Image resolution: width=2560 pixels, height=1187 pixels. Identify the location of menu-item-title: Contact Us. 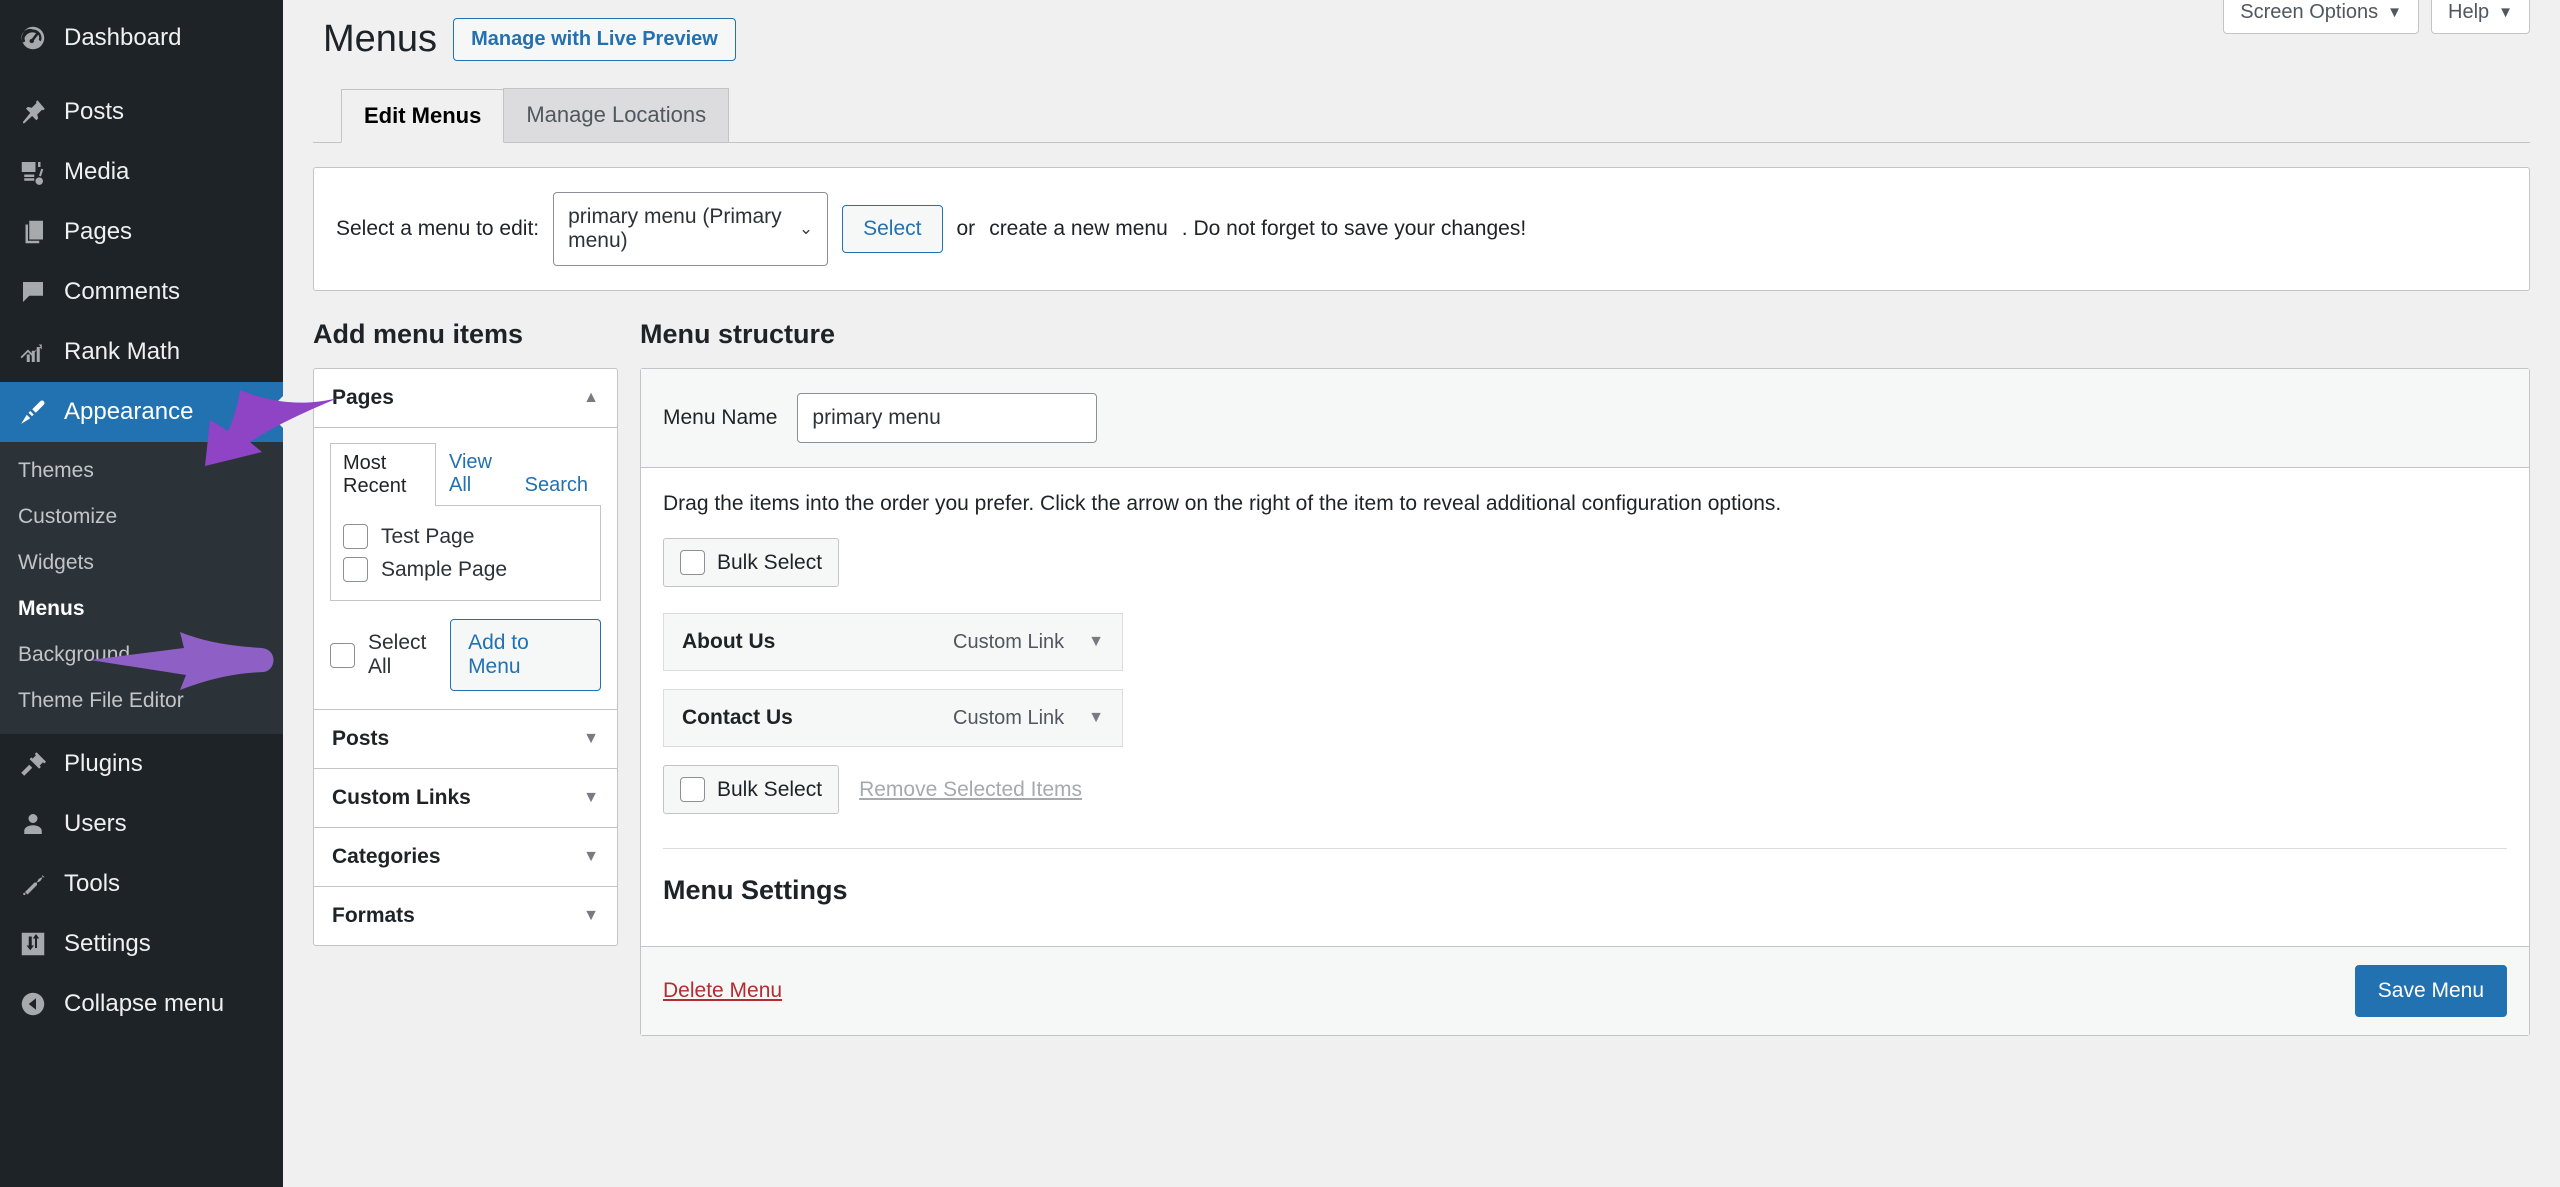
(737, 717).